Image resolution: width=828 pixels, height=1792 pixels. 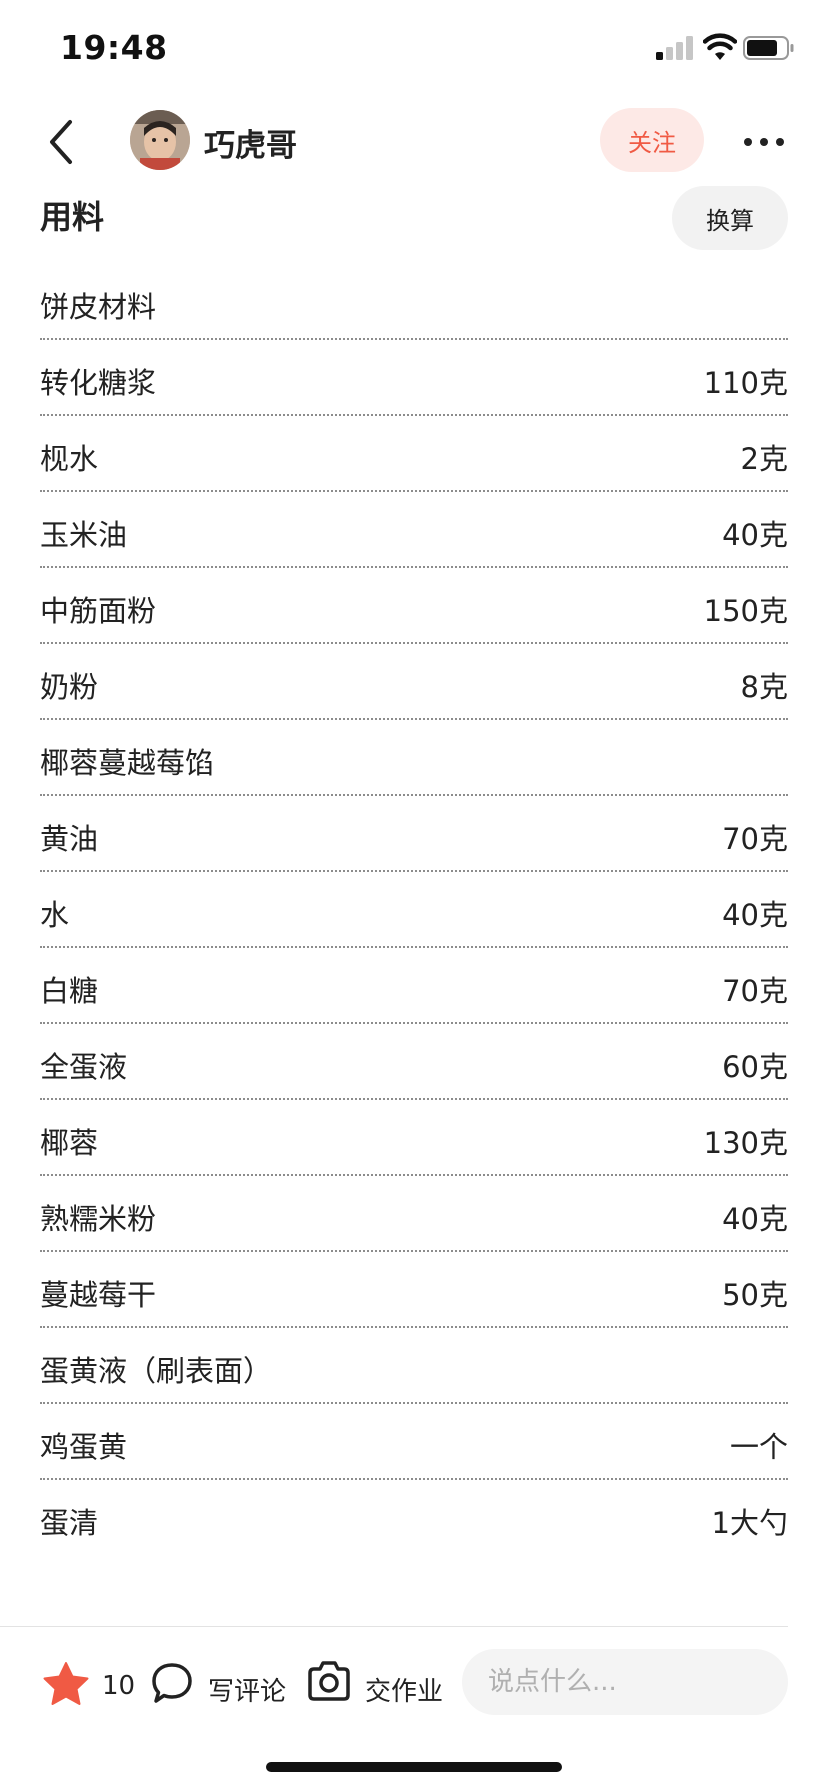 What do you see at coordinates (720, 46) in the screenshot?
I see `wifi-icon` at bounding box center [720, 46].